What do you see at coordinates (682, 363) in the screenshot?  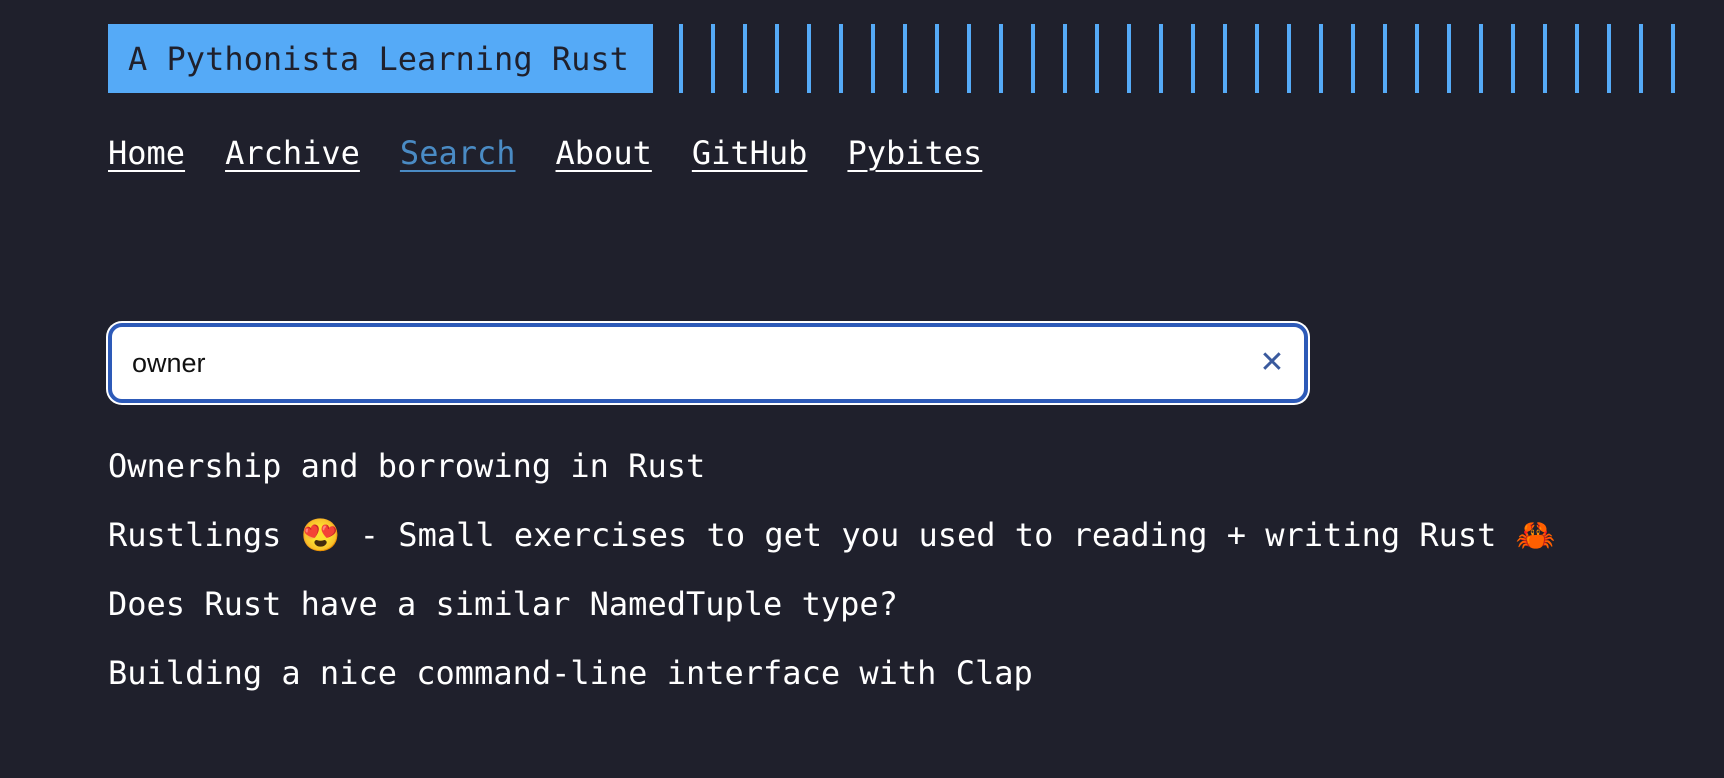 I see `search-input` at bounding box center [682, 363].